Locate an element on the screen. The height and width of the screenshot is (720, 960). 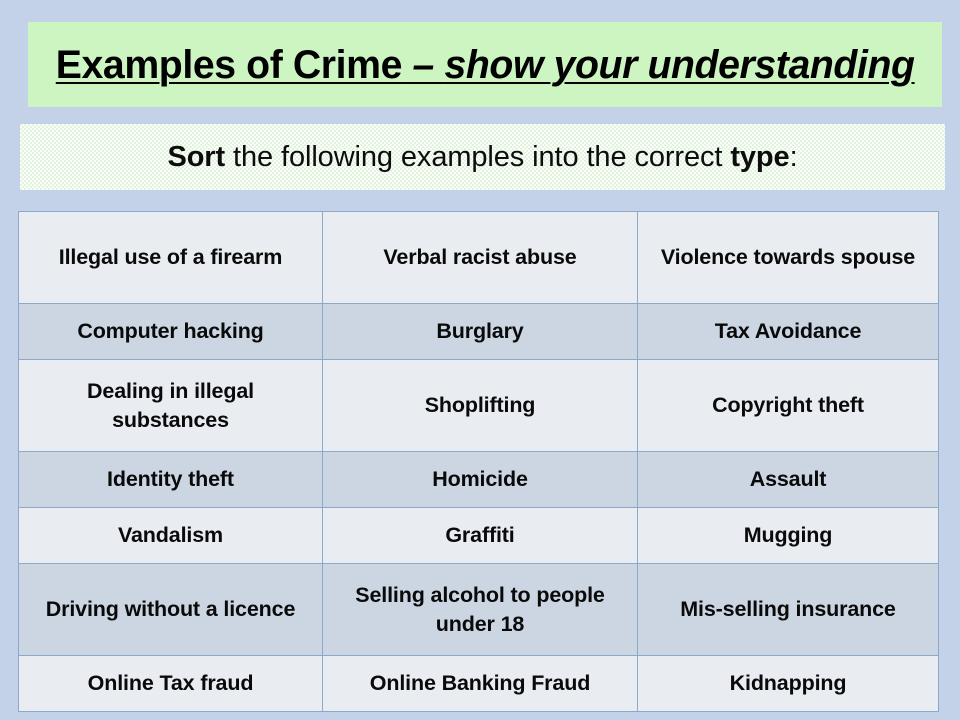
crime-cell: Kidnapping is located at coordinates (788, 683).